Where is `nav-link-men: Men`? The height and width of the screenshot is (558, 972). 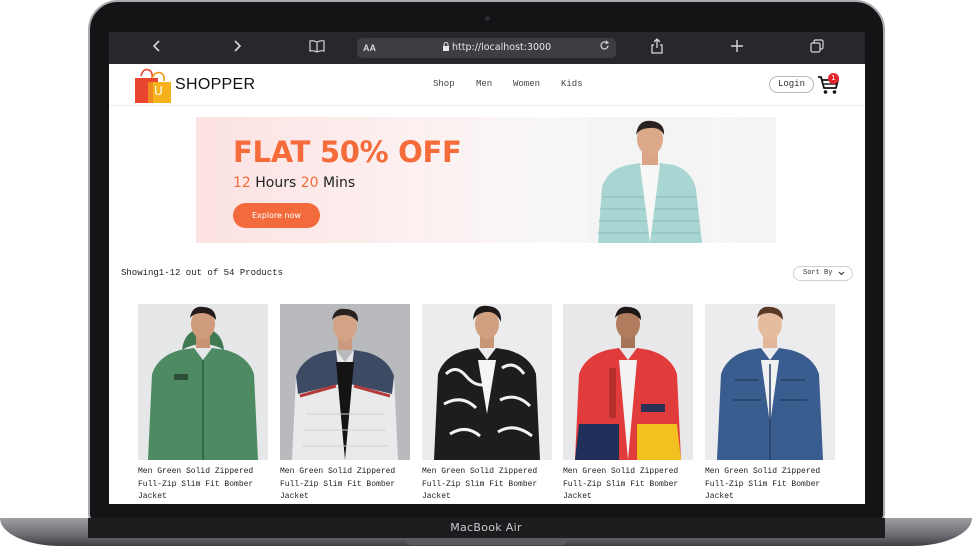 nav-link-men: Men is located at coordinates (484, 84).